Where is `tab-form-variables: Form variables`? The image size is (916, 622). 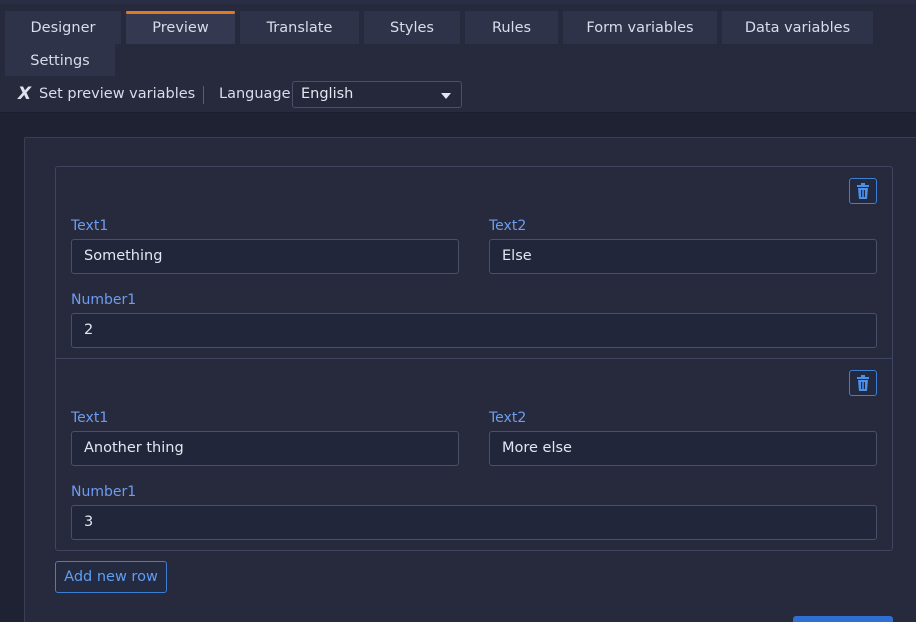 tab-form-variables: Form variables is located at coordinates (640, 27).